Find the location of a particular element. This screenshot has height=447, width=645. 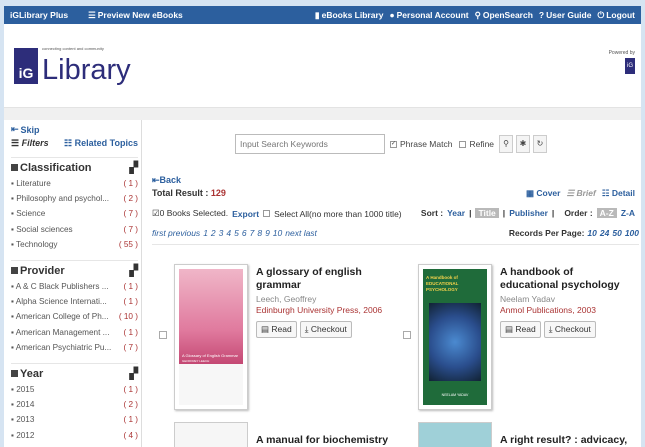

filter-item: ▪ 2014( 2 ) is located at coordinates (74, 404).